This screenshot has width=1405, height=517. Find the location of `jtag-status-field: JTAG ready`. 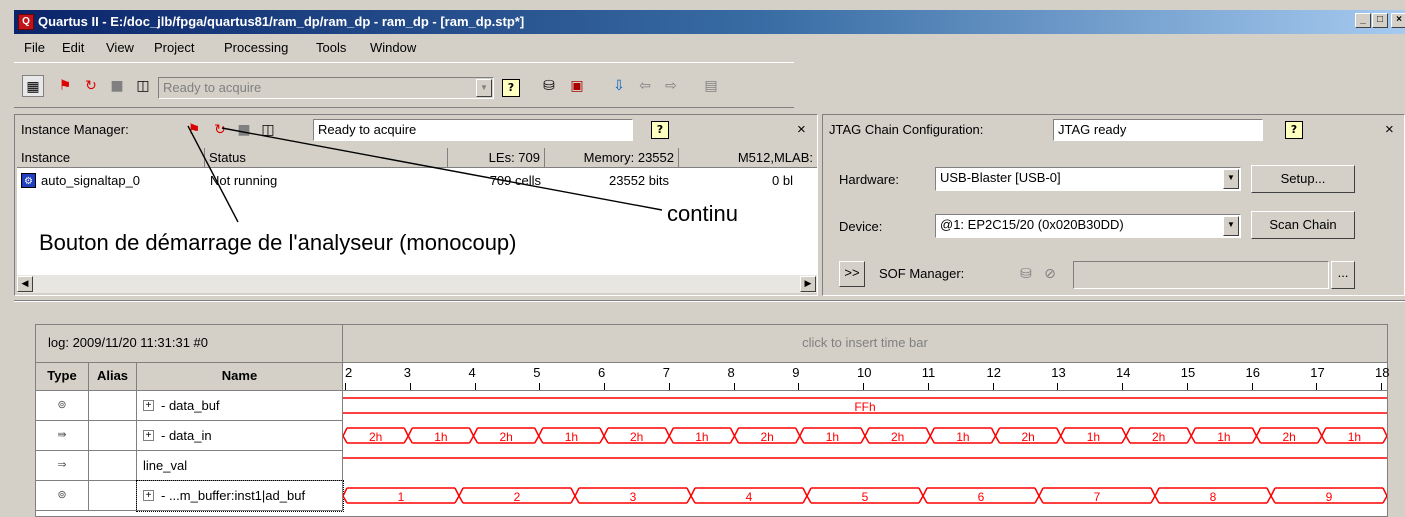

jtag-status-field: JTAG ready is located at coordinates (1158, 130).